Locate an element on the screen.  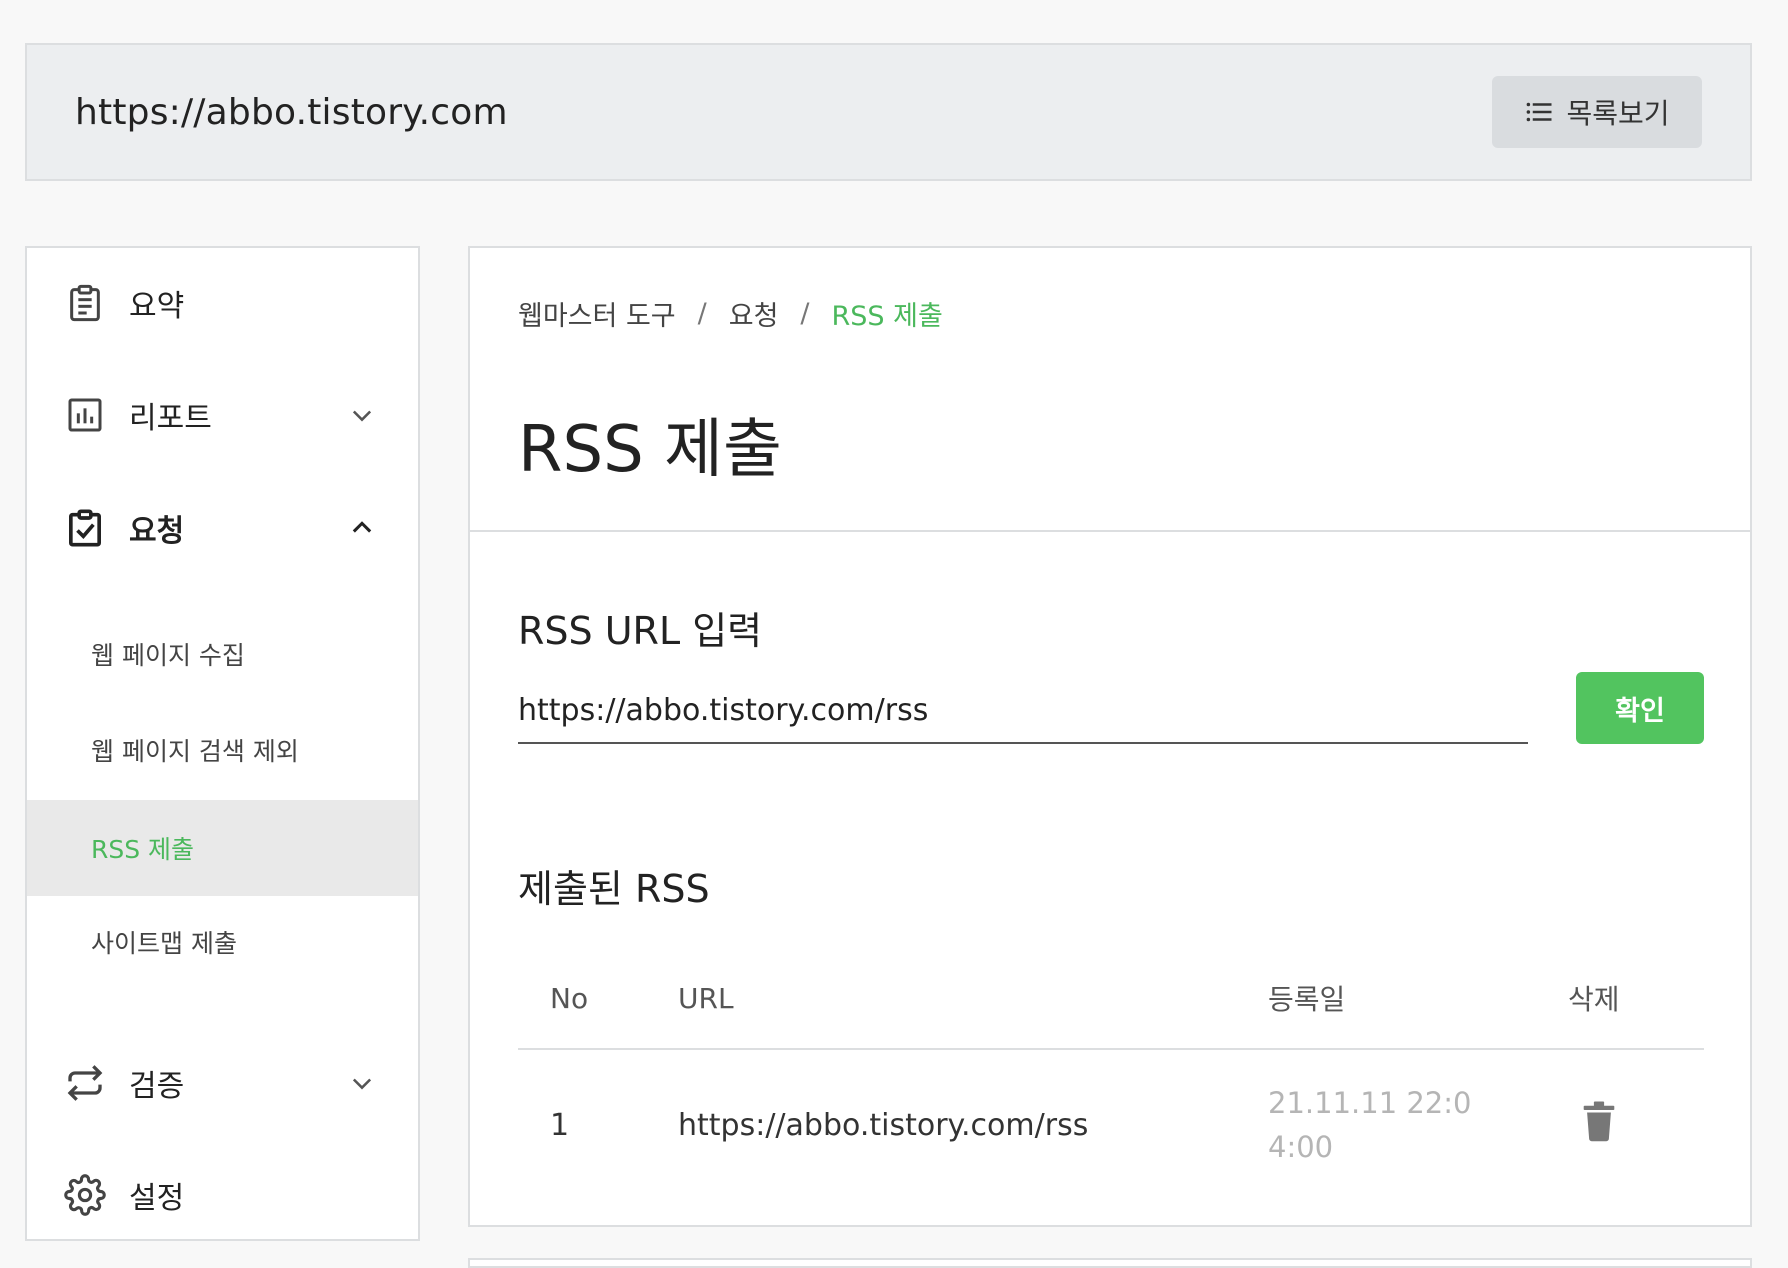
repeat-icon is located at coordinates (85, 1083).